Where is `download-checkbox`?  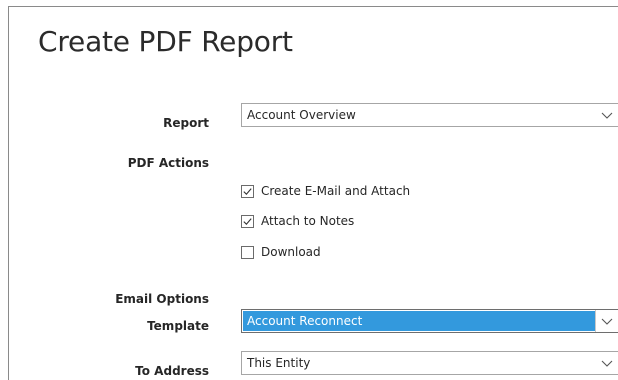
download-checkbox is located at coordinates (247, 252).